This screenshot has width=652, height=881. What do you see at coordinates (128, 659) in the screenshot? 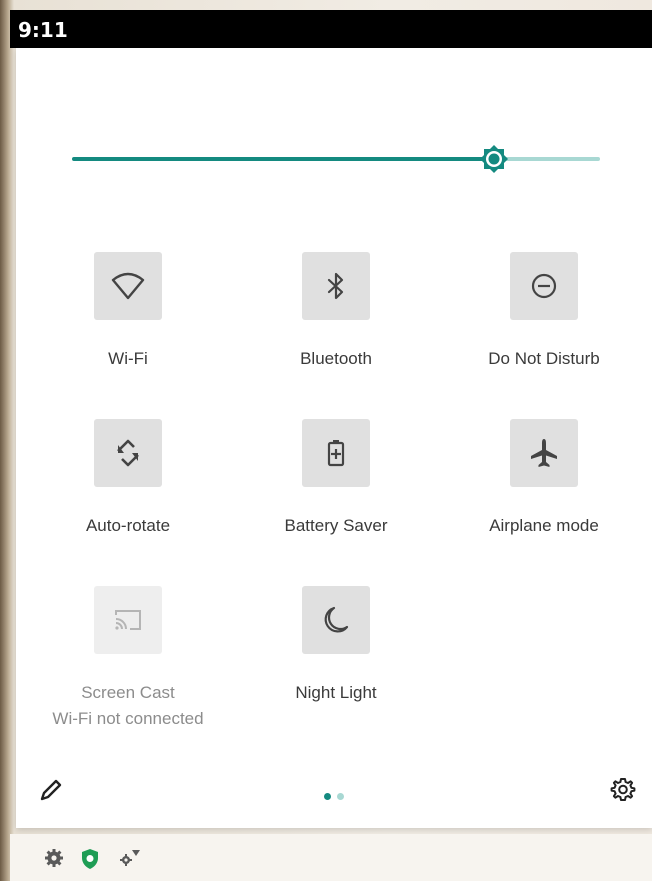
I see `tile-screen-cast: Screen Cast Wi-Fi not connected` at bounding box center [128, 659].